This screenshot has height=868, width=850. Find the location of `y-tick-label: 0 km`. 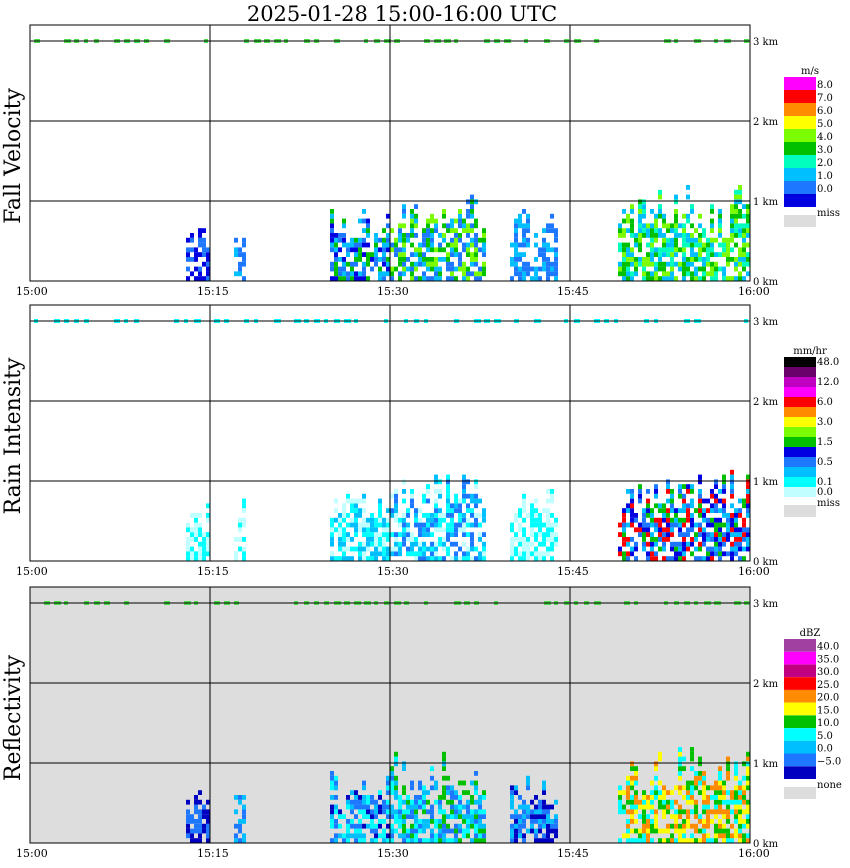

y-tick-label: 0 km is located at coordinates (766, 562).